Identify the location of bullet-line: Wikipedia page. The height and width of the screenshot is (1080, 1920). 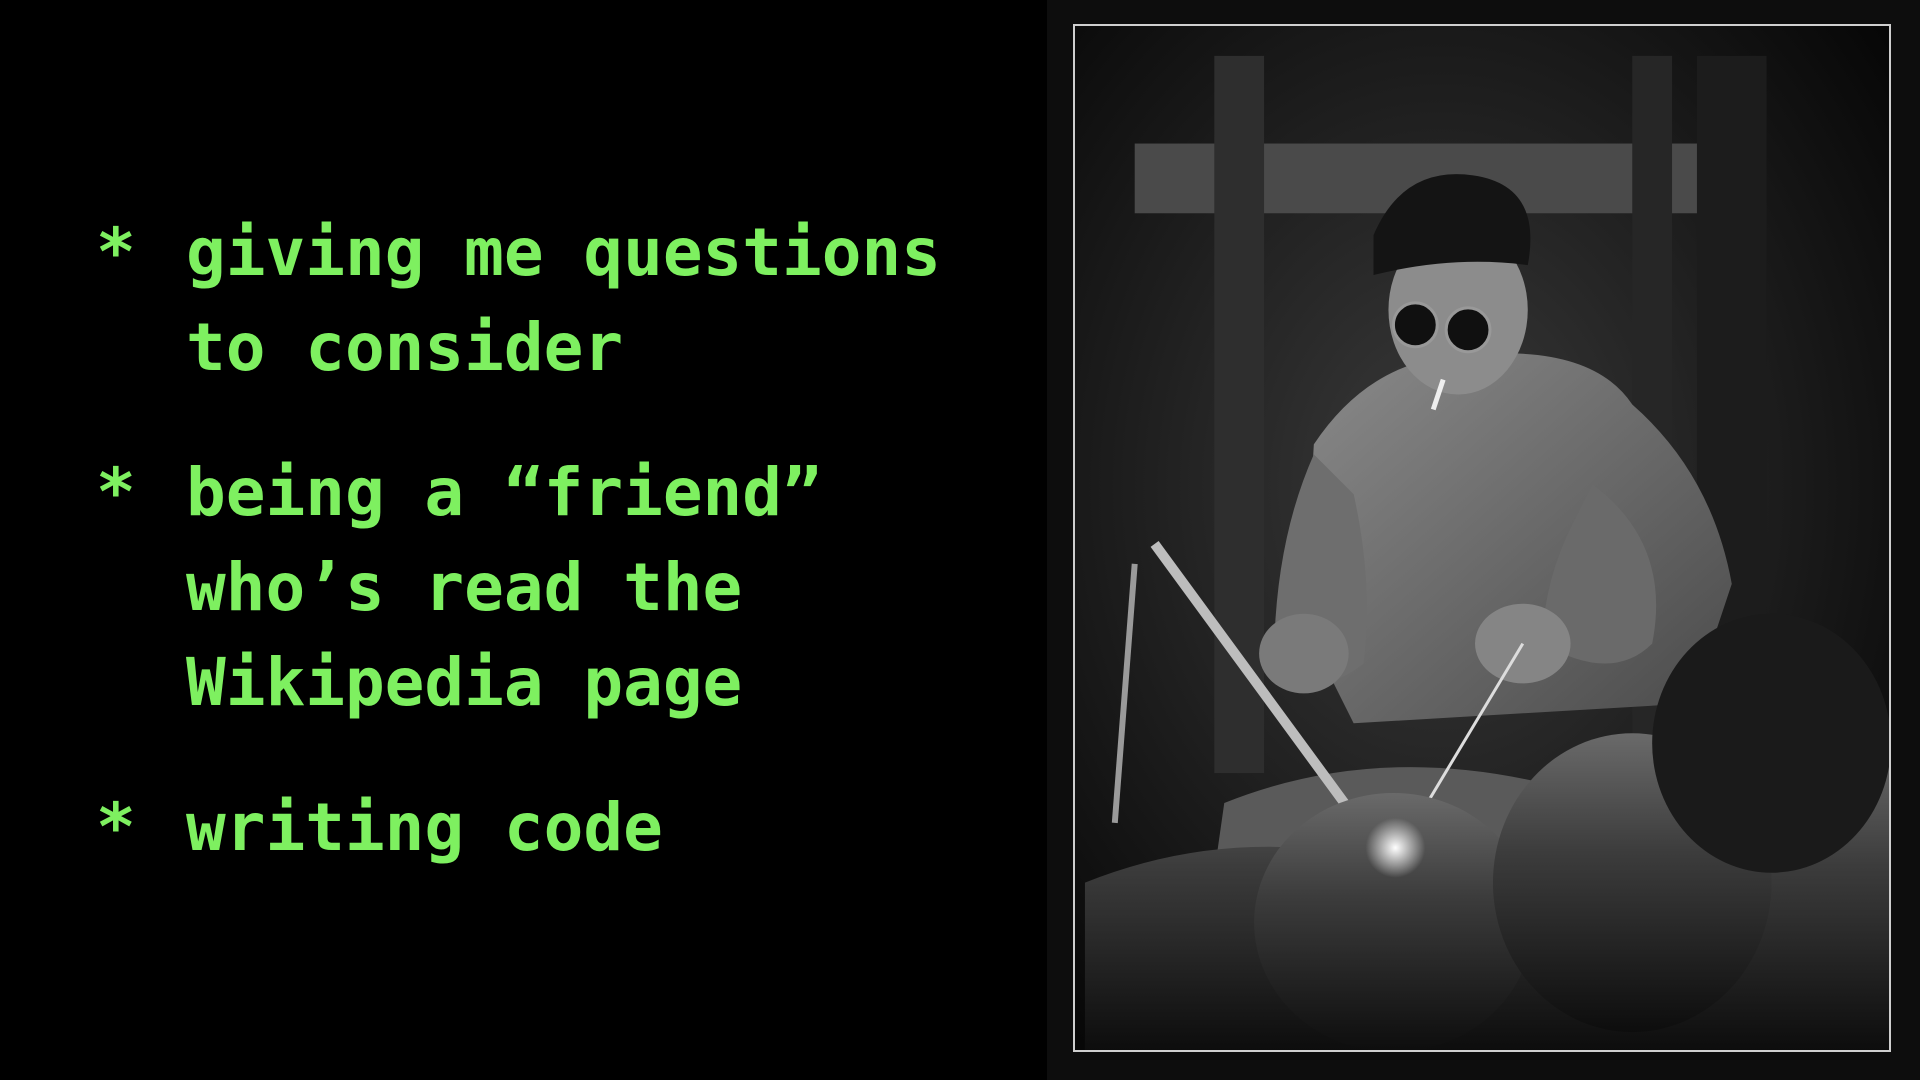
(464, 682).